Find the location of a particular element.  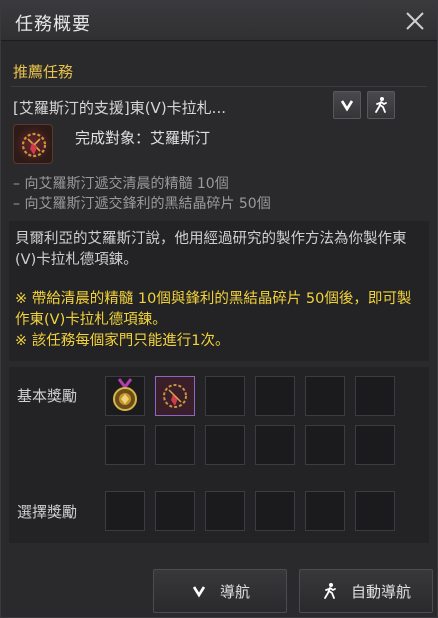

reward-slot-necklace is located at coordinates (175, 396).